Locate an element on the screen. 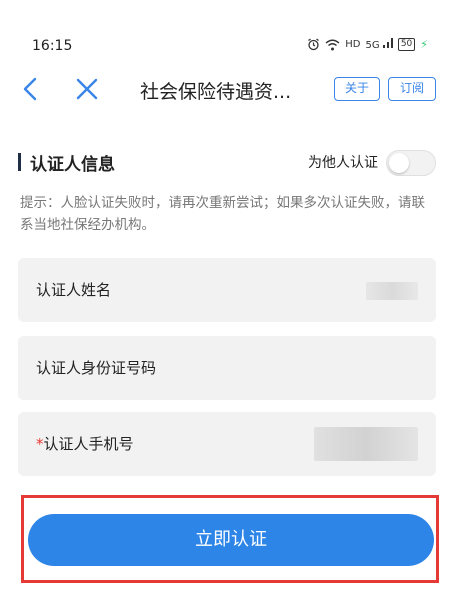 The image size is (458, 610). charging-icon: ⚡ is located at coordinates (424, 44).